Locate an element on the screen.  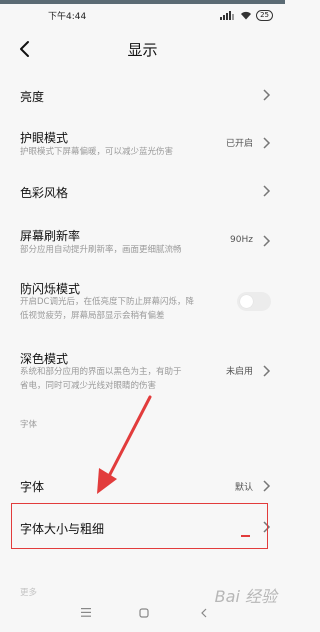
watermark: Bai 经验 is located at coordinates (245, 596).